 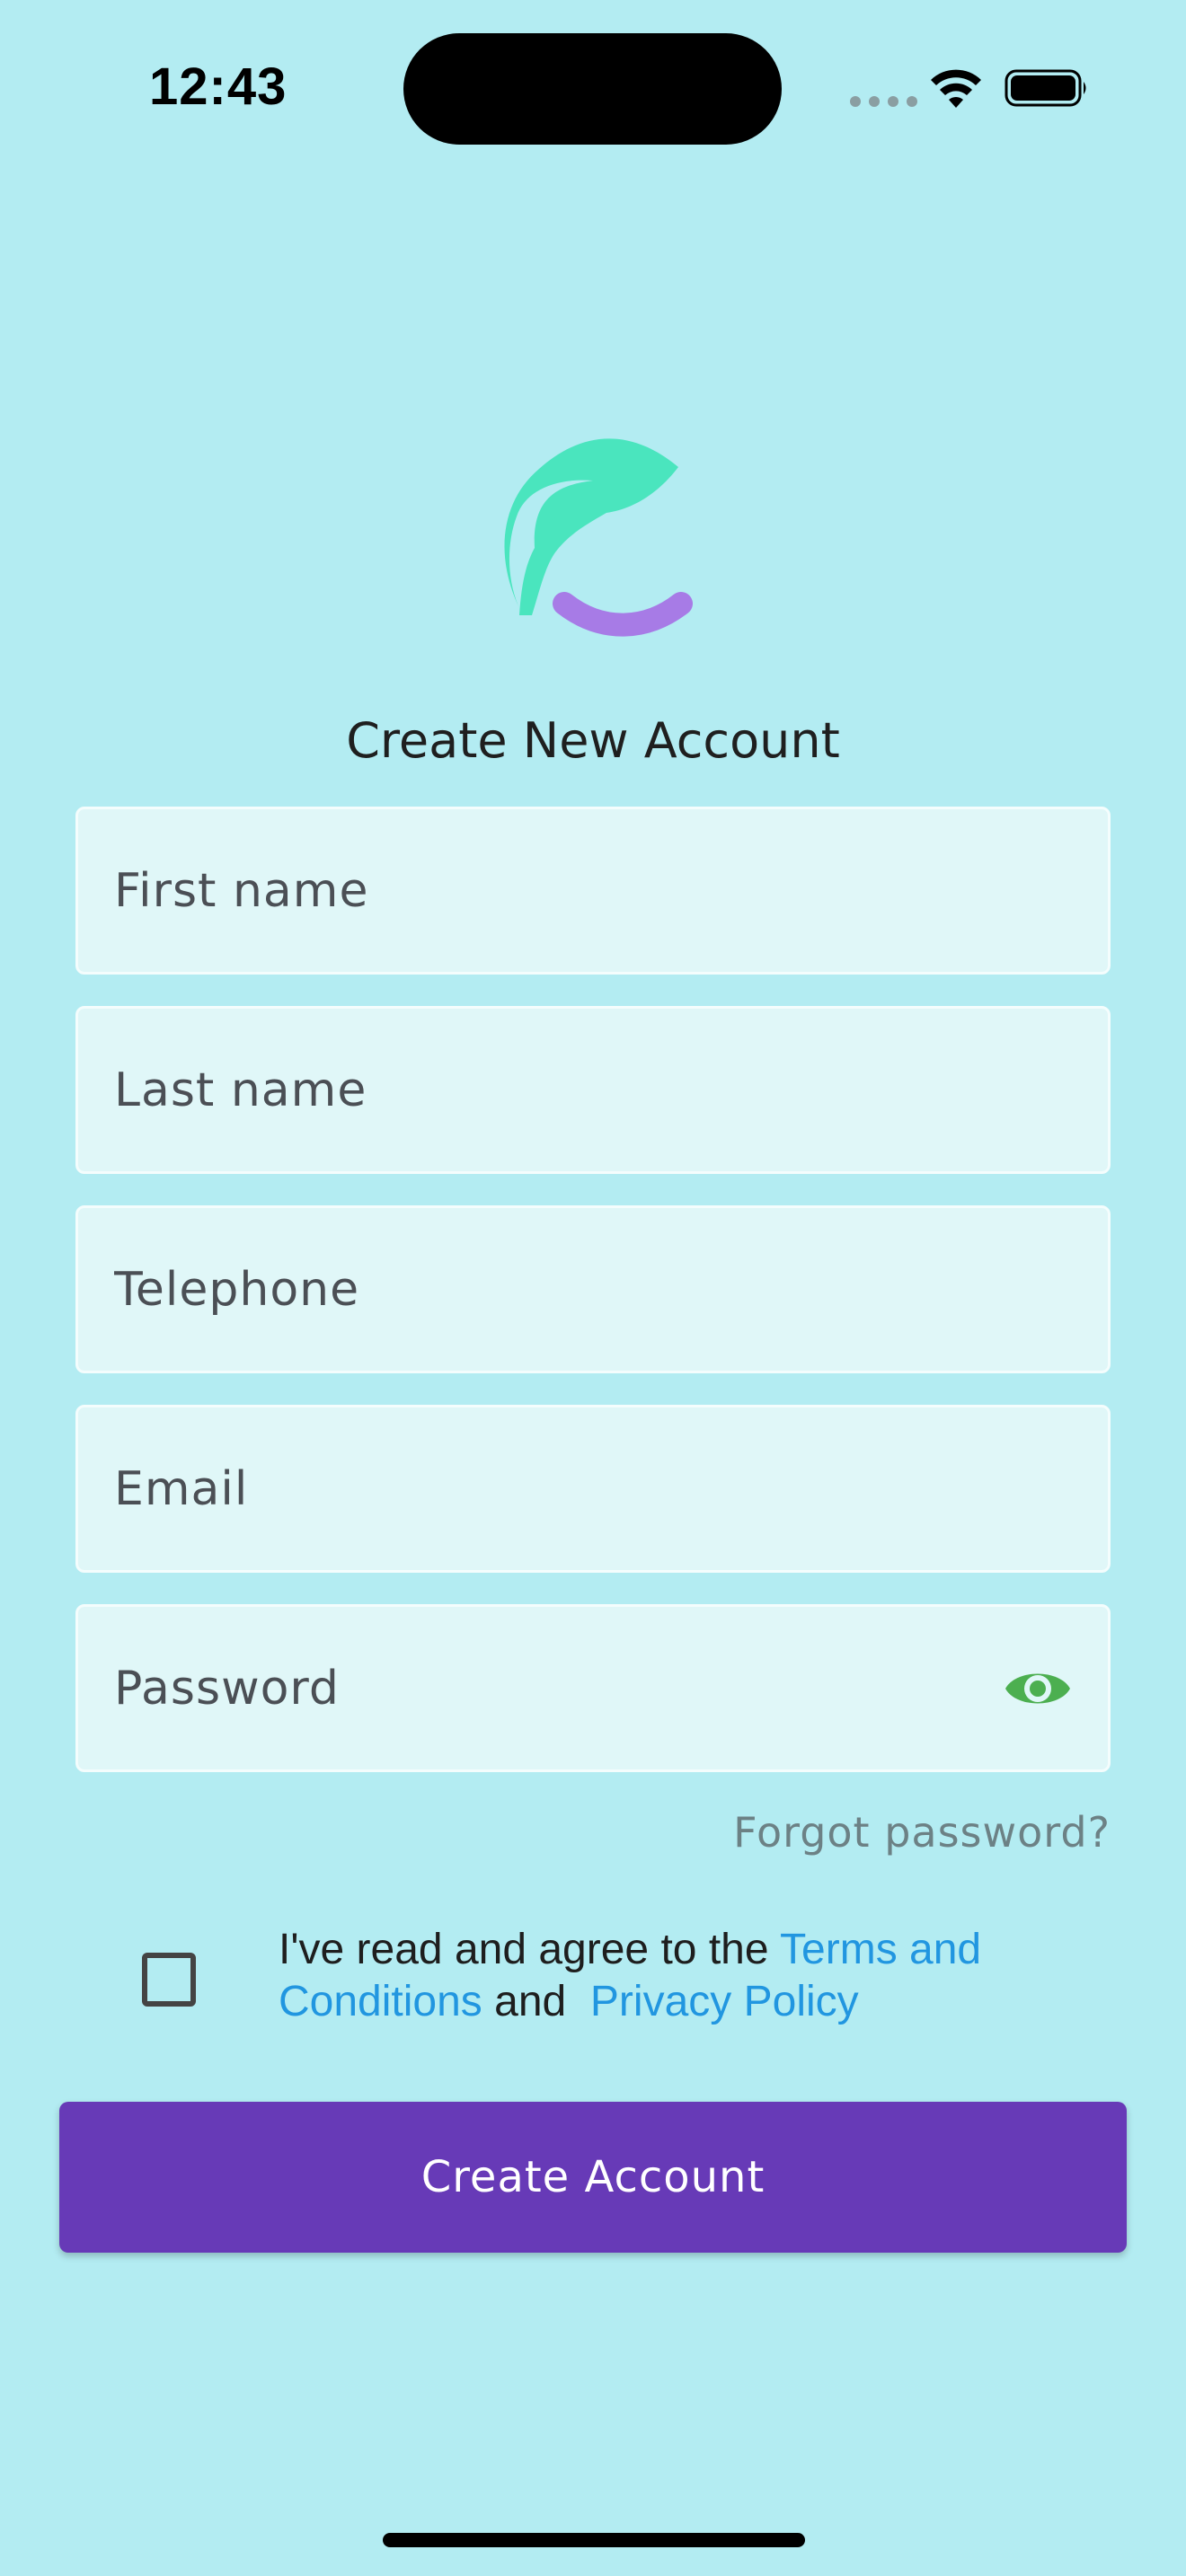 I want to click on leaf-e-logo-icon, so click(x=598, y=537).